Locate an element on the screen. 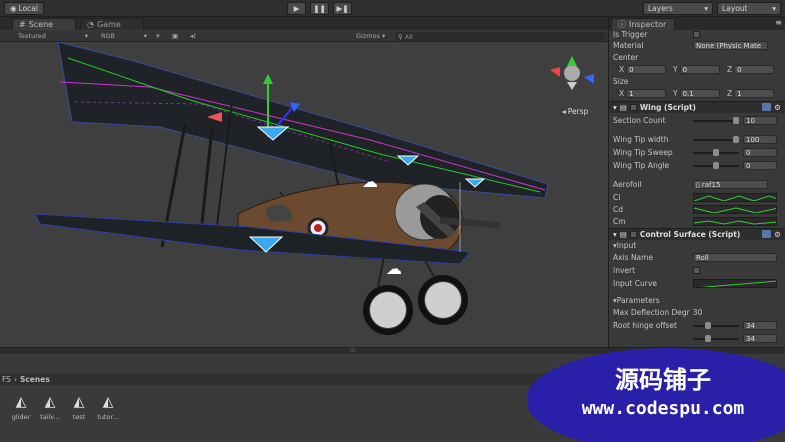 This screenshot has height=442, width=785. audio-source-icon: ☁ is located at coordinates (370, 181).